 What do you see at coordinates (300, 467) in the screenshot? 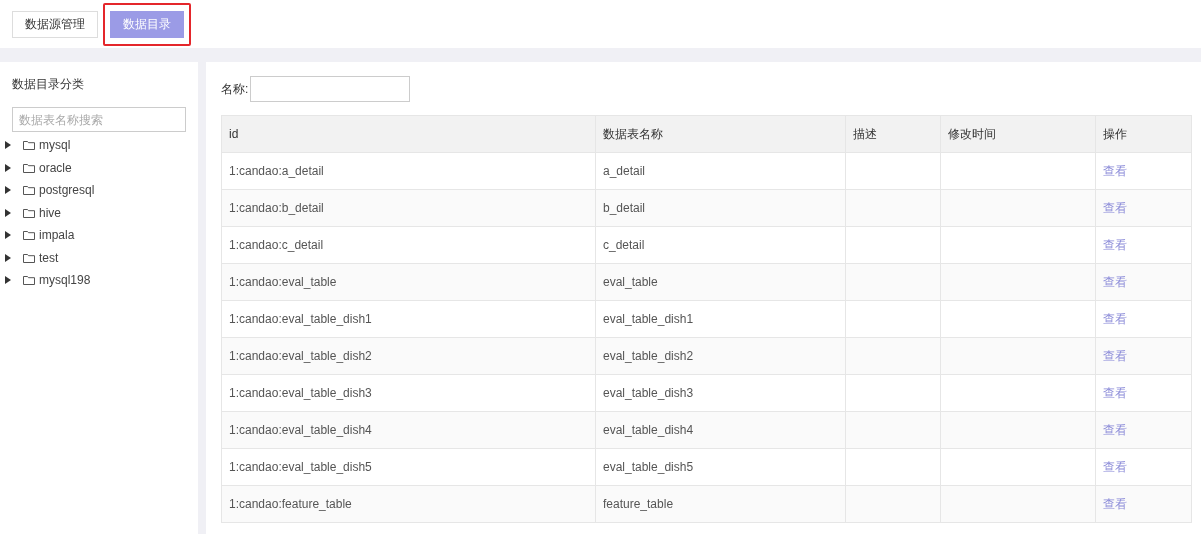
I see `table-cell: 1:candao:eval_table_dish5` at bounding box center [300, 467].